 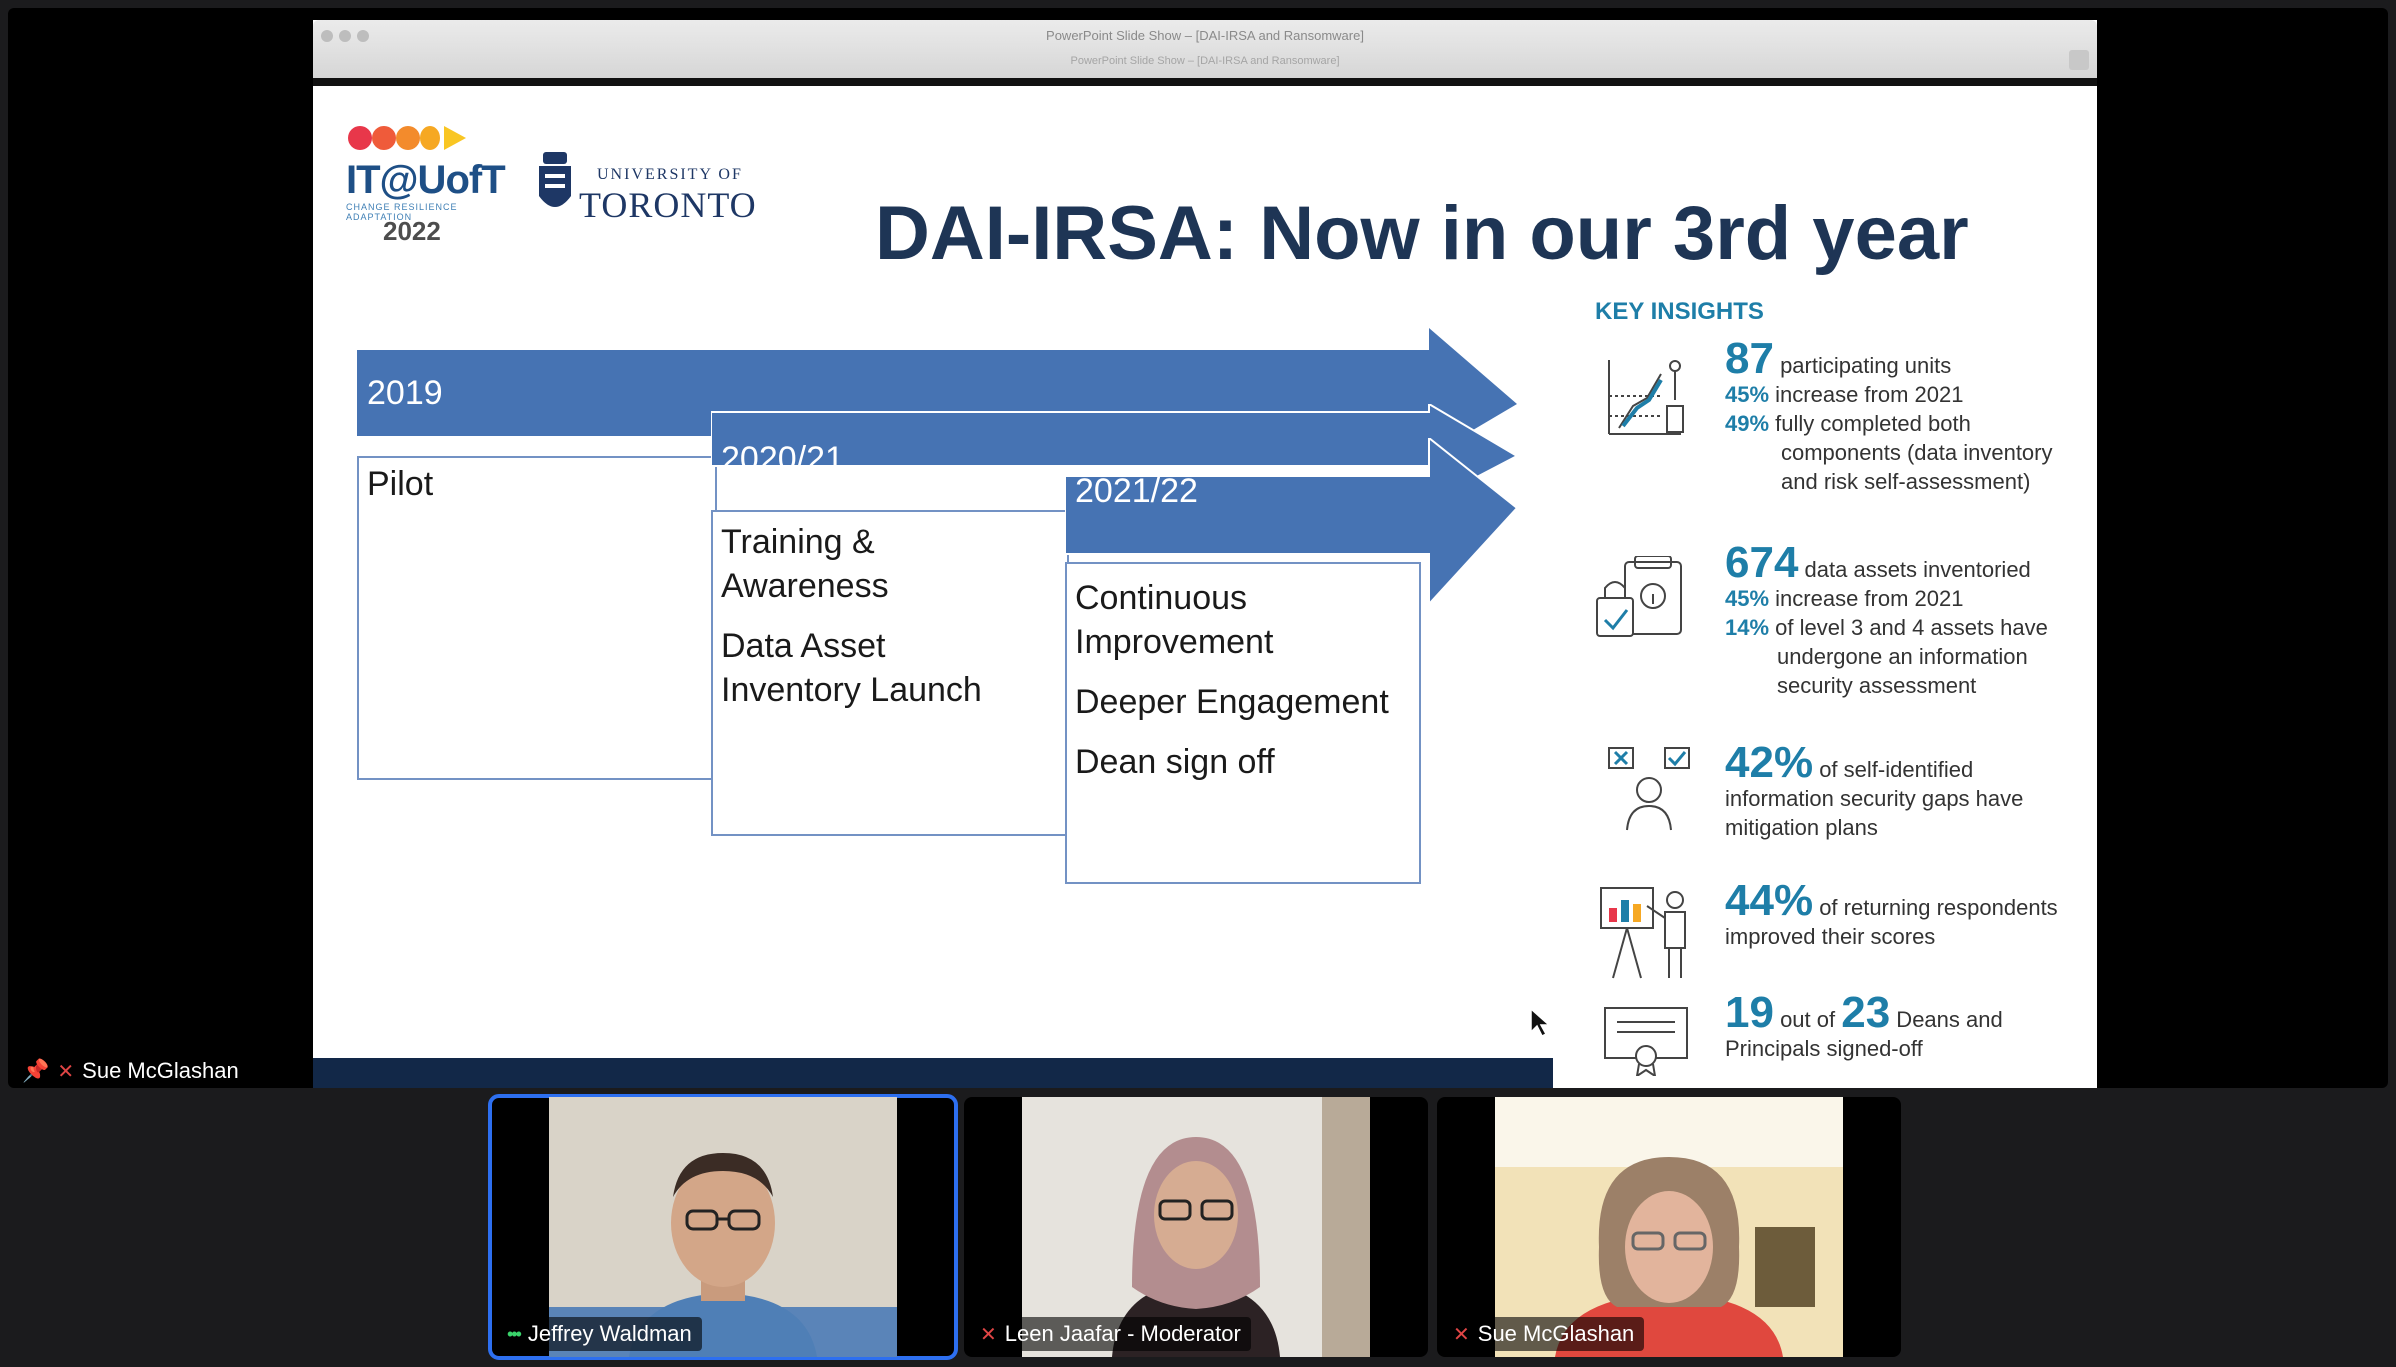 I want to click on timeline-year-2019: 2019, so click(x=405, y=393).